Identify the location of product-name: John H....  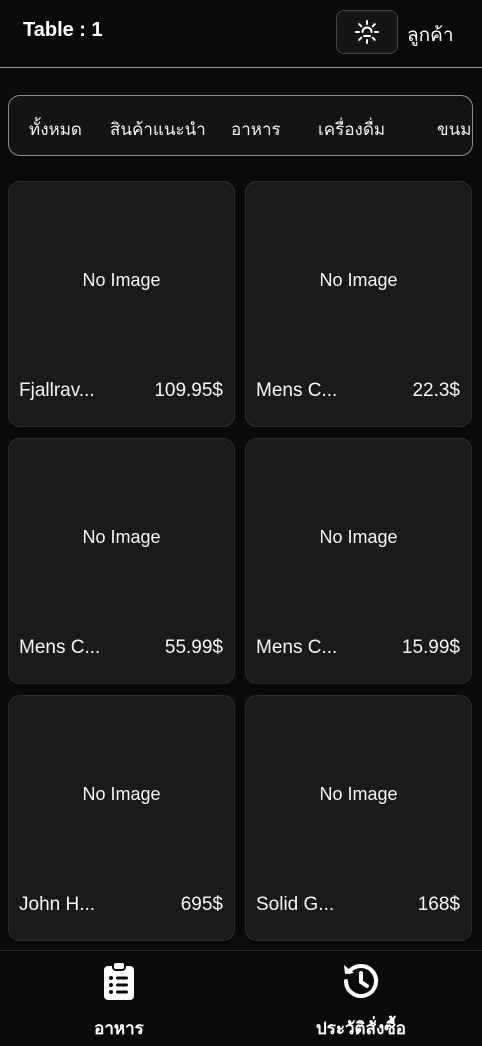
(57, 904).